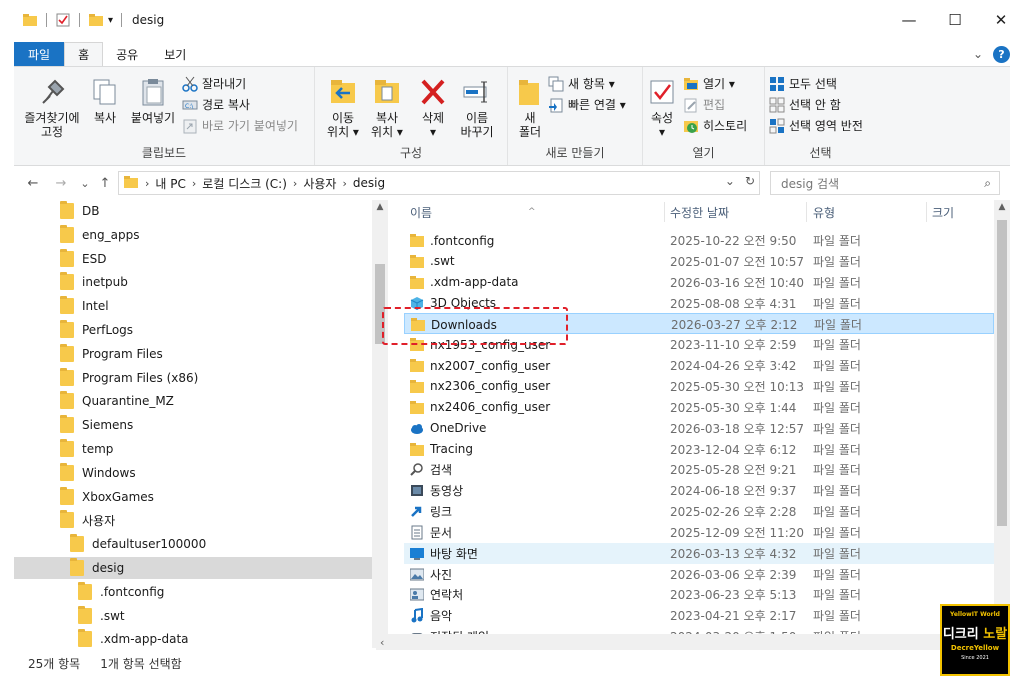 The height and width of the screenshot is (689, 1024). Describe the element at coordinates (193, 638) in the screenshot. I see `tree-item: .xdm-app-data` at that location.